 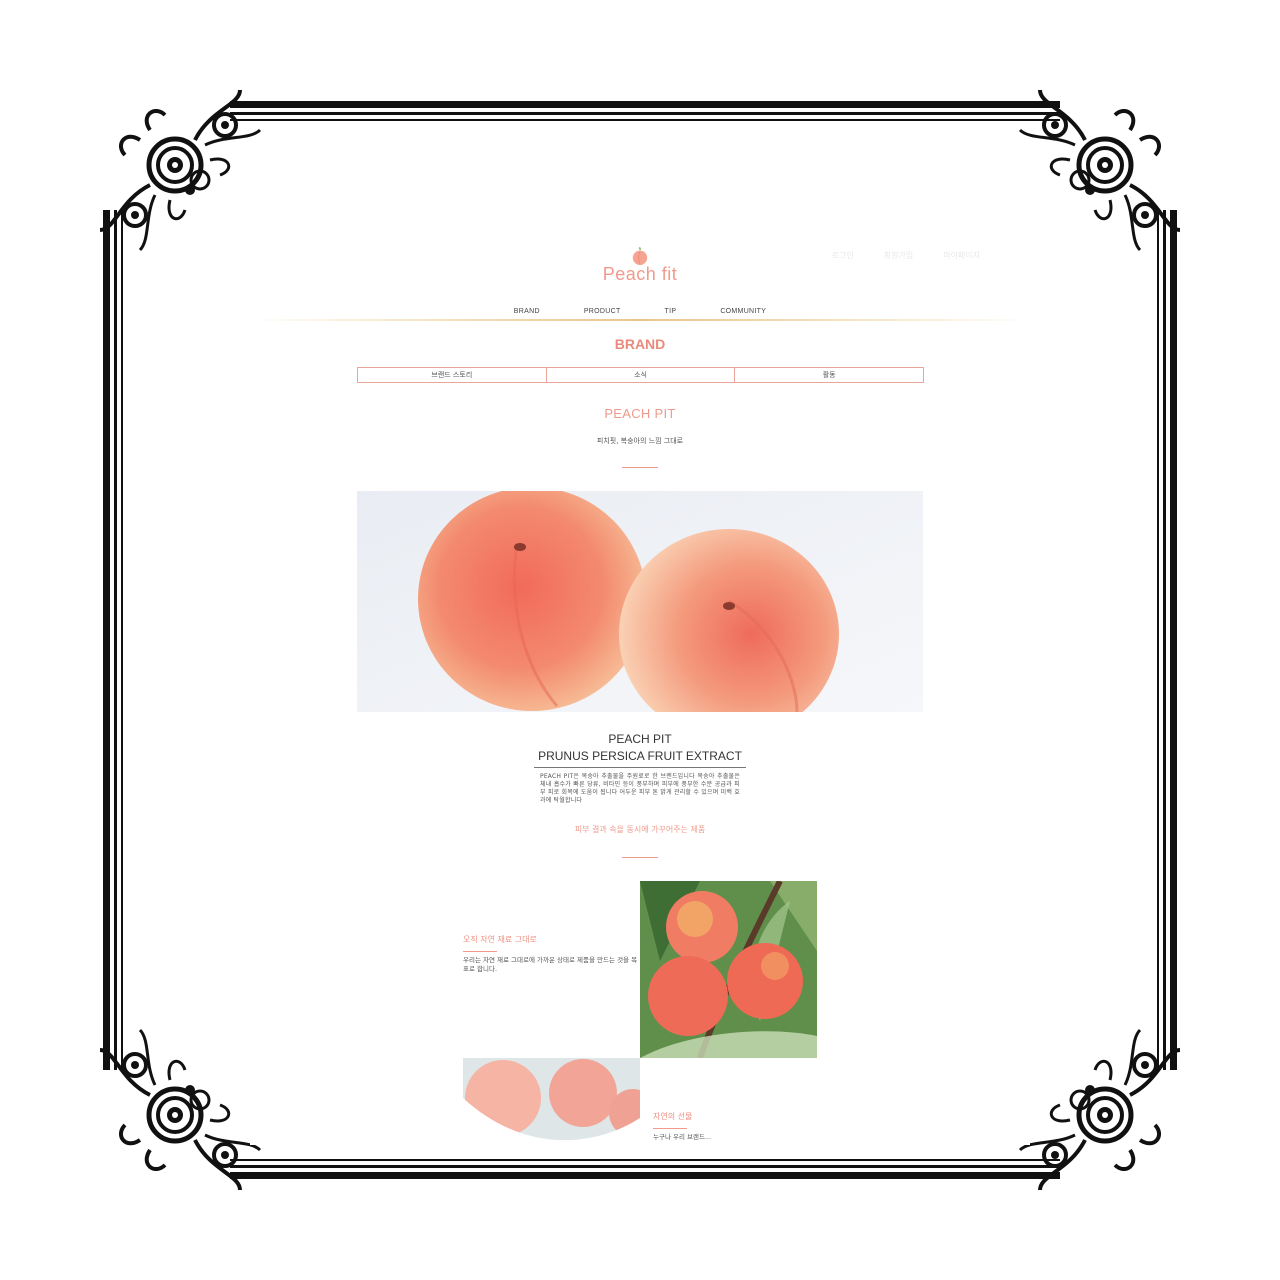 I want to click on feature-title: 자연의 선물, so click(x=673, y=1116).